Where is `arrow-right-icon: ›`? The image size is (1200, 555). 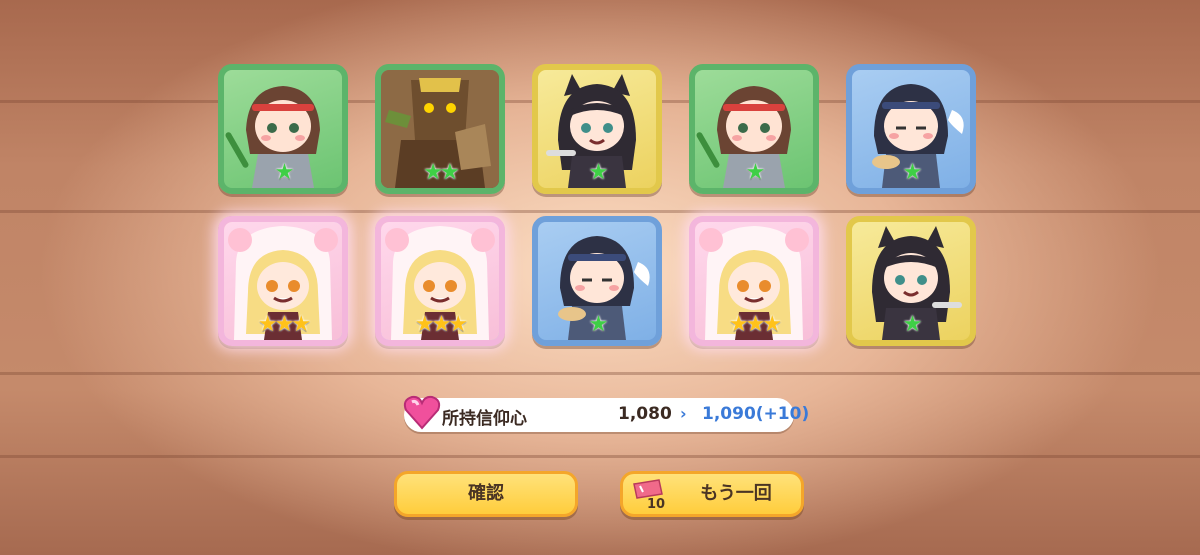
arrow-right-icon: › is located at coordinates (683, 413).